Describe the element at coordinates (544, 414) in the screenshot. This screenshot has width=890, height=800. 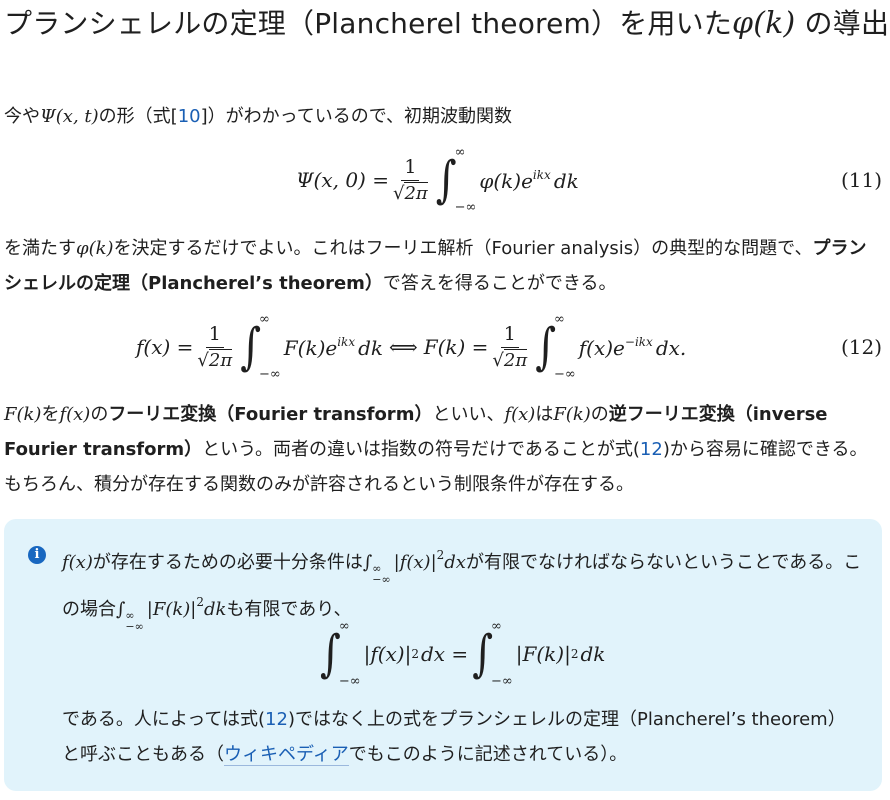
I see `text: は` at that location.